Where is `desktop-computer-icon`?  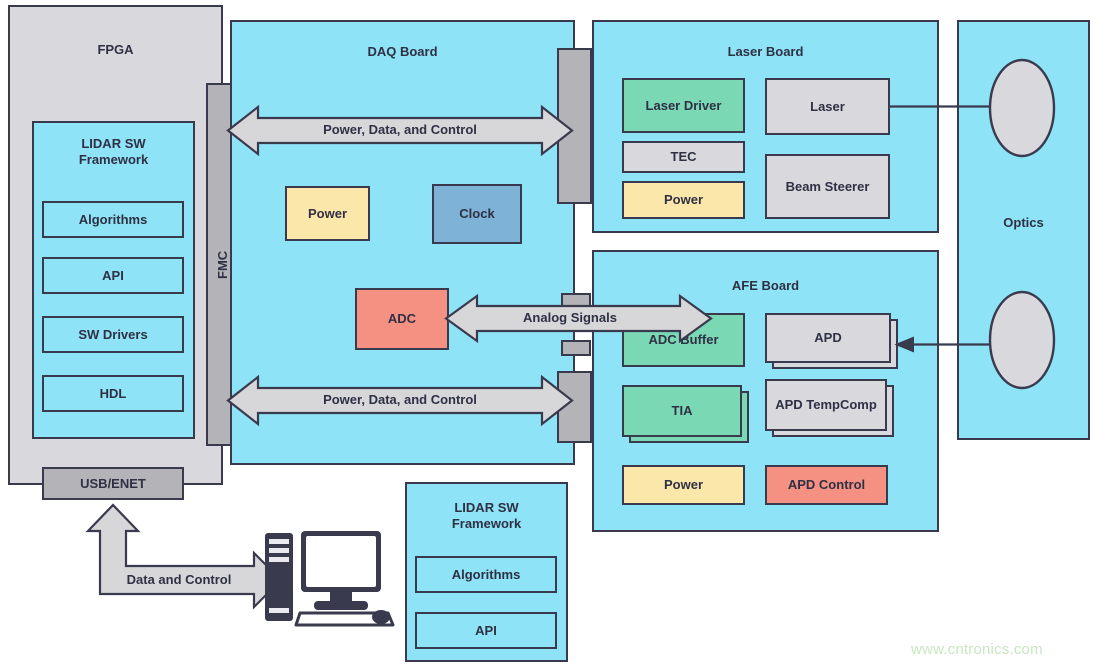 desktop-computer-icon is located at coordinates (330, 579).